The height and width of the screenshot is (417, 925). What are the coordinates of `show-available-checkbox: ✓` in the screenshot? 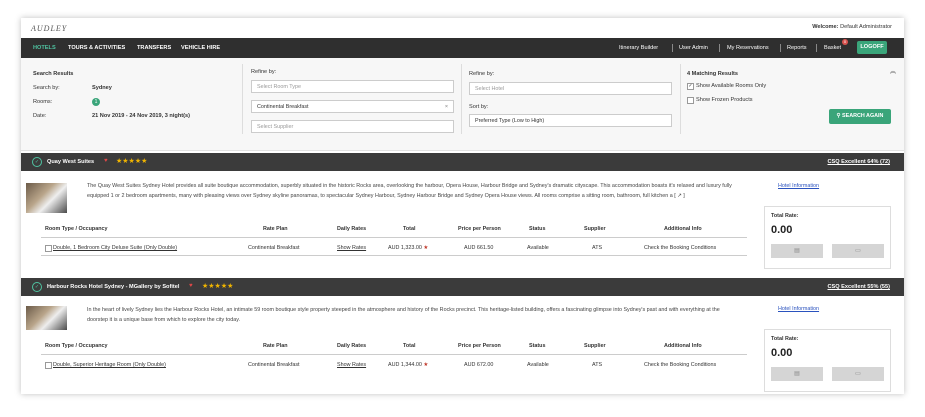 It's located at (690, 86).